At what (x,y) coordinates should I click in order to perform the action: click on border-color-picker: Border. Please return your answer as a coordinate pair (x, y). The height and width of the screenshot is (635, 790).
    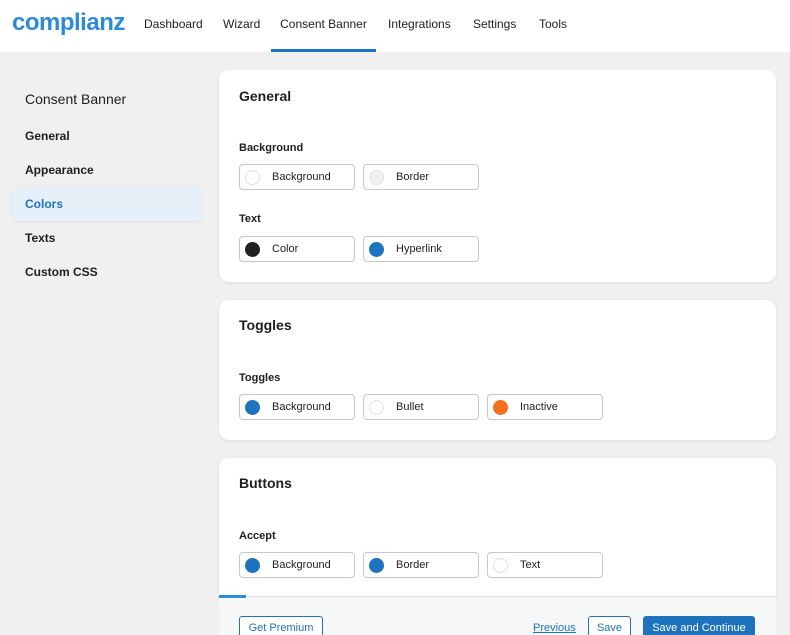
    Looking at the image, I should click on (421, 177).